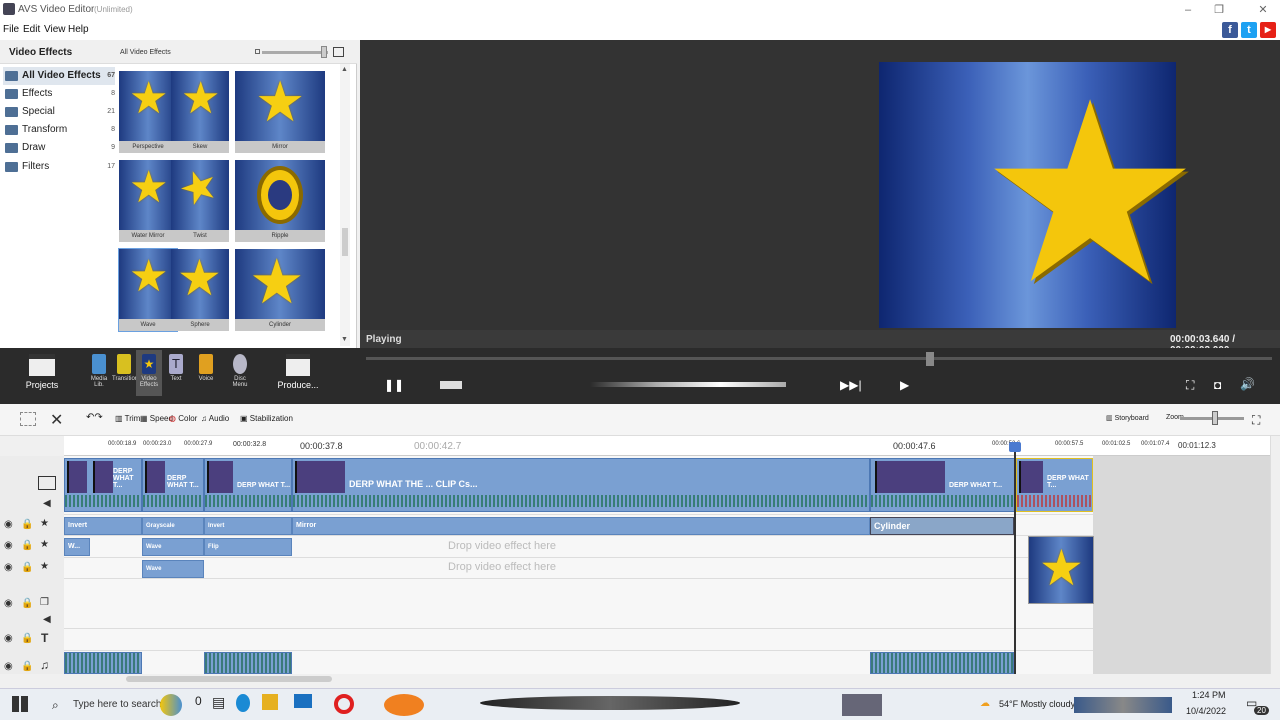  I want to click on effect-thumb-sphere: ★ Sphere, so click(200, 290).